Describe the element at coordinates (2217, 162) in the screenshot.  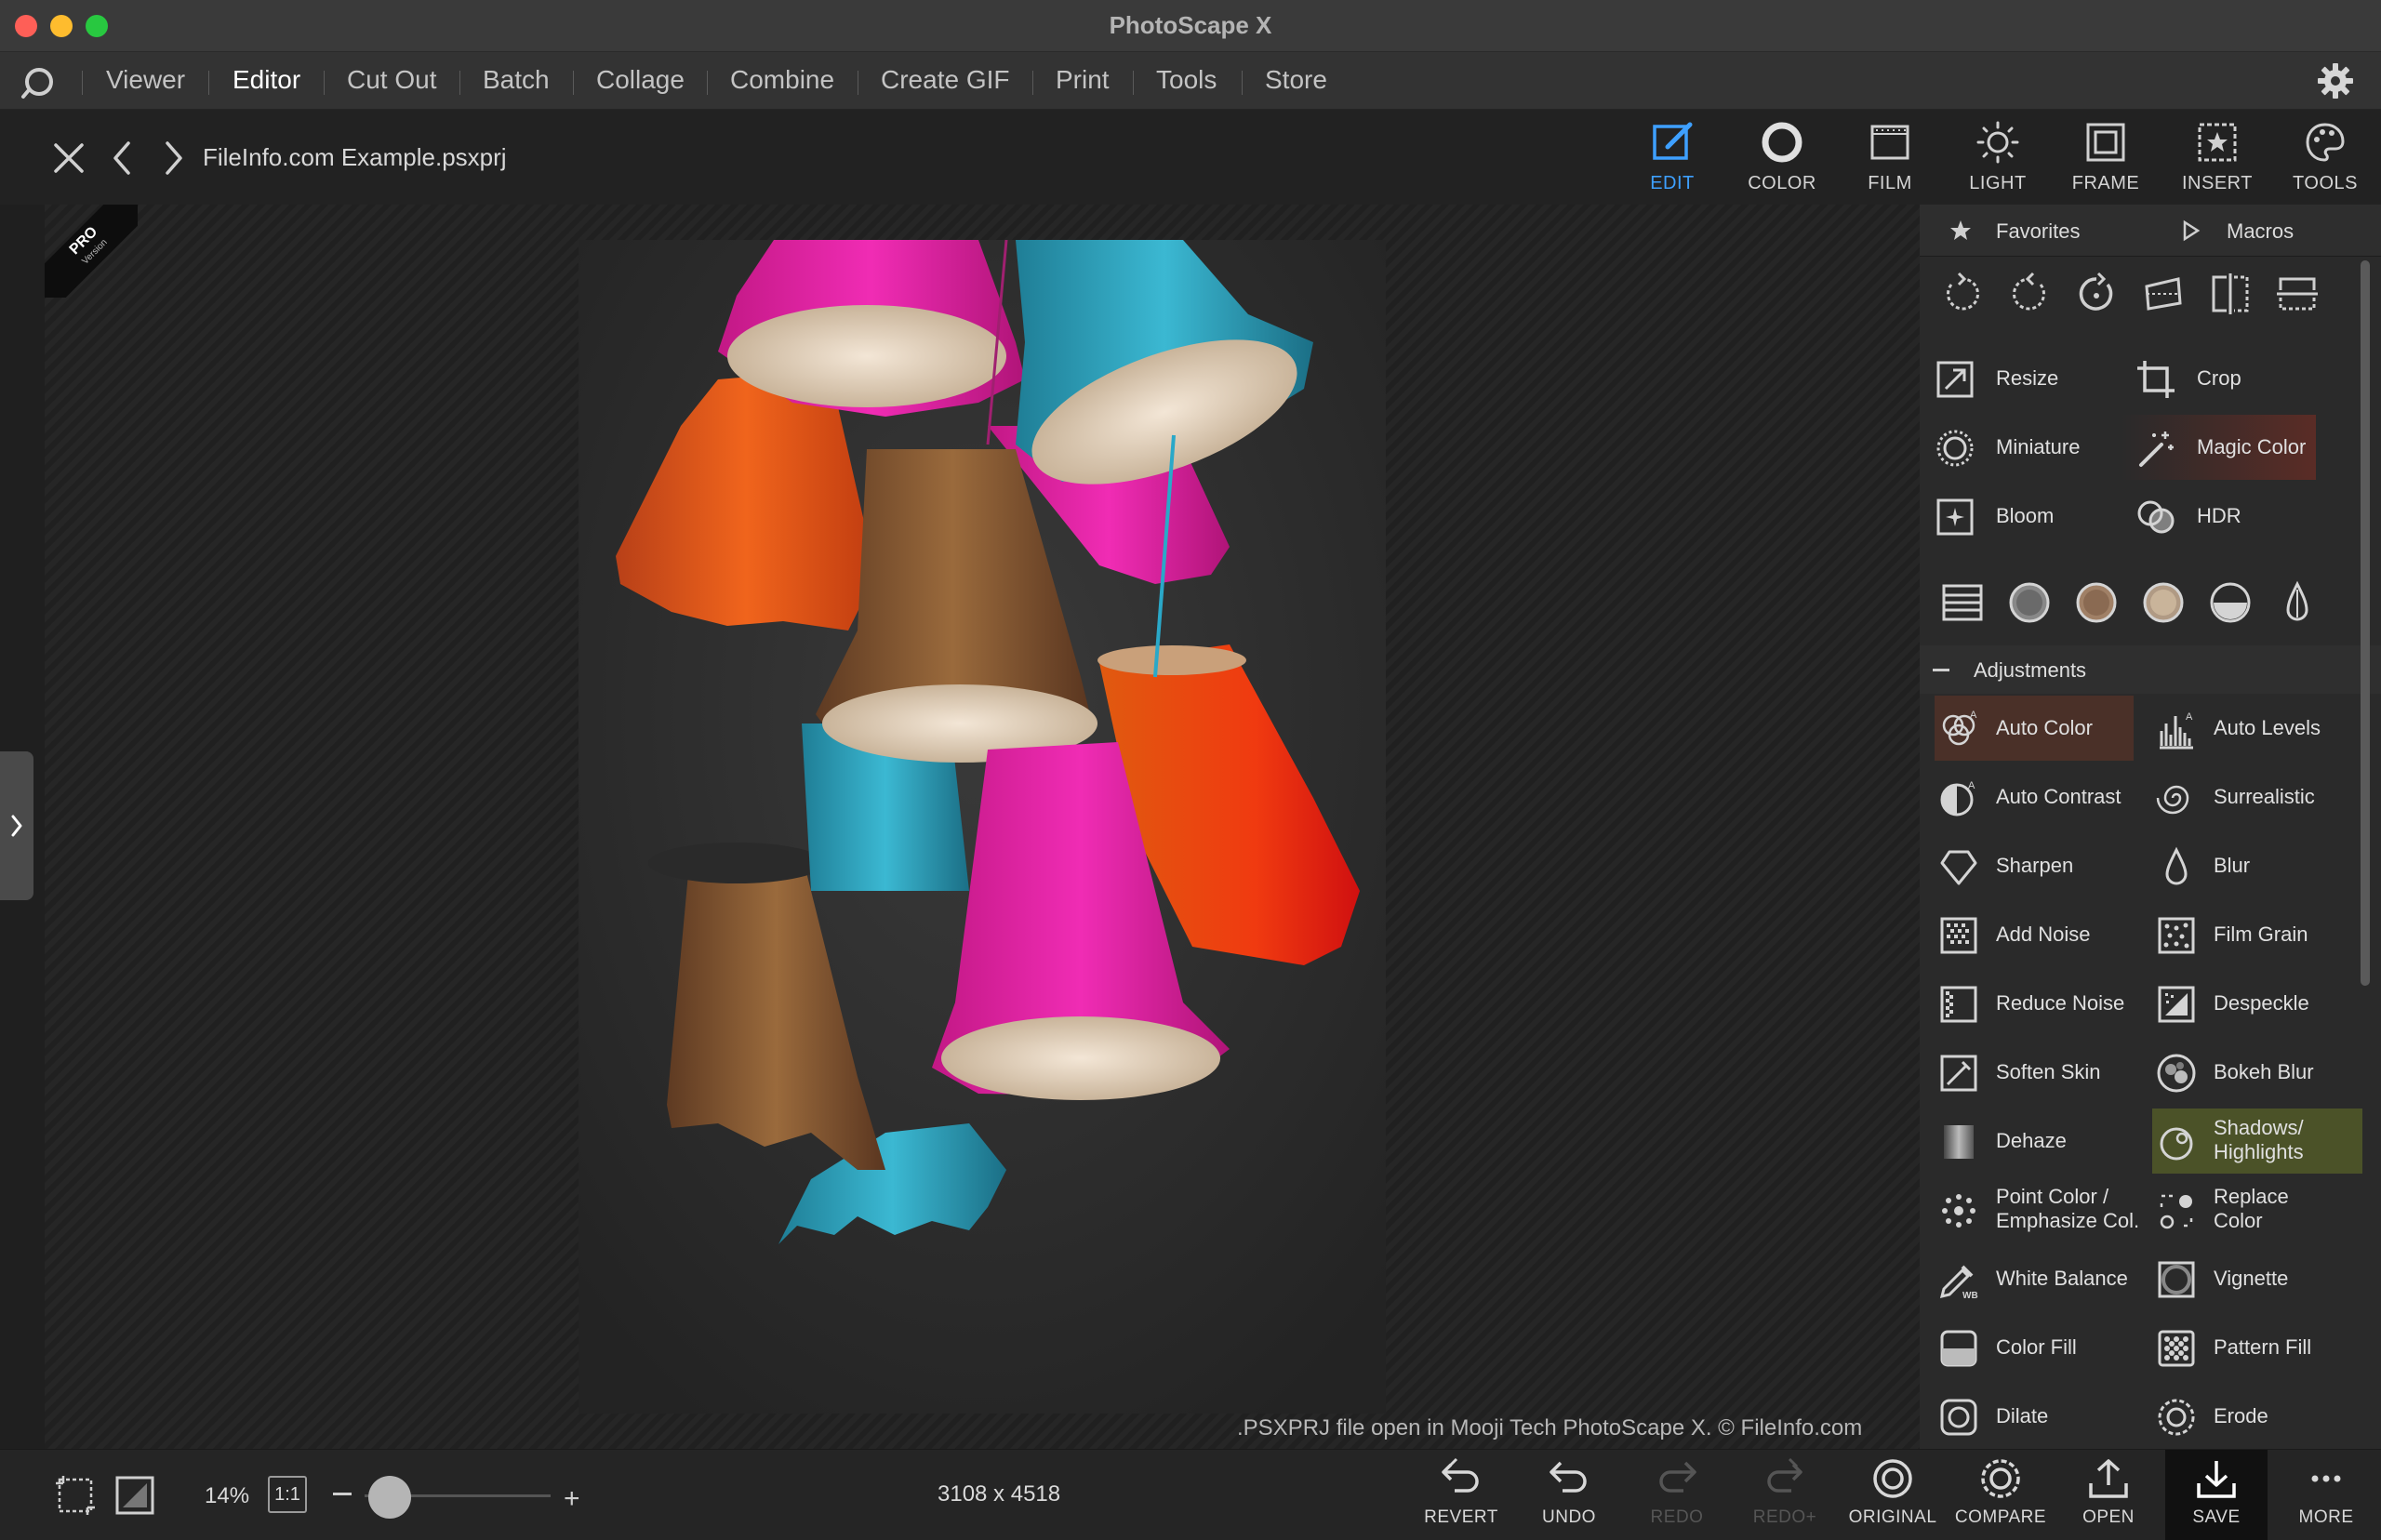
I see `tab-insert: INSERT` at that location.